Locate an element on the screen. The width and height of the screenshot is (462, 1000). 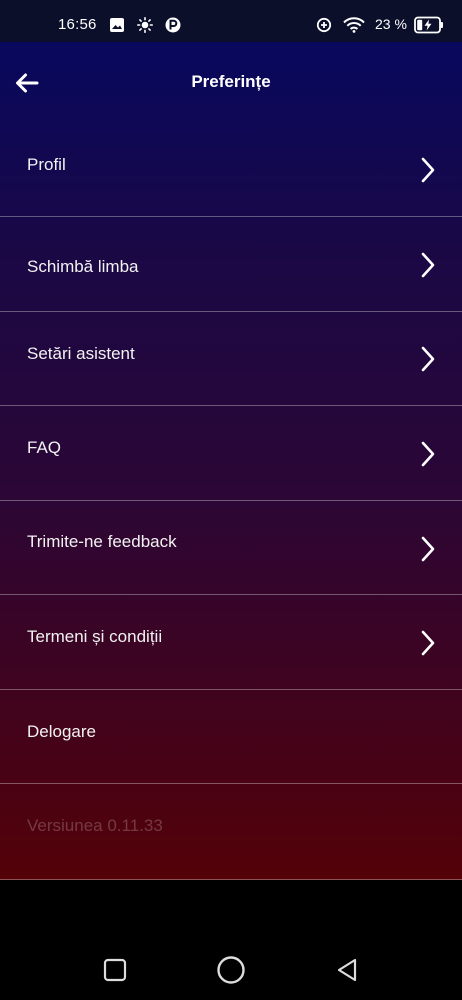
home-button is located at coordinates (231, 972).